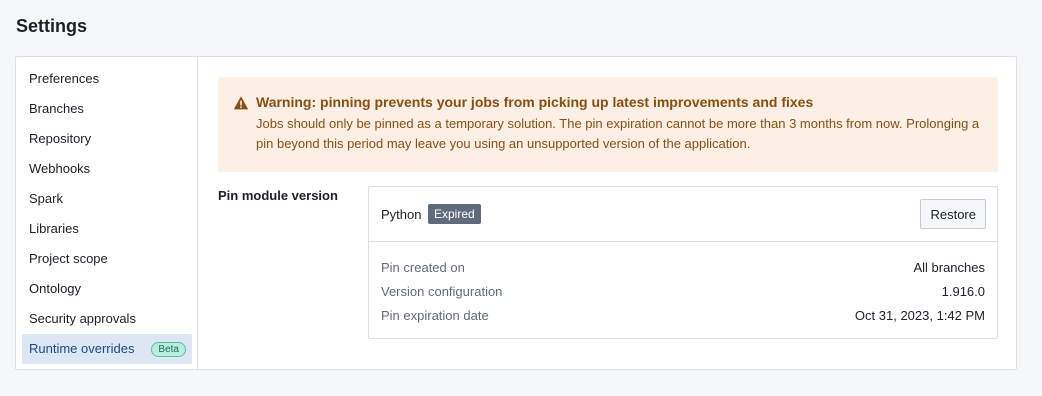 This screenshot has width=1042, height=396. What do you see at coordinates (107, 169) in the screenshot?
I see `sidebar-item-webhooks: Webhooks` at bounding box center [107, 169].